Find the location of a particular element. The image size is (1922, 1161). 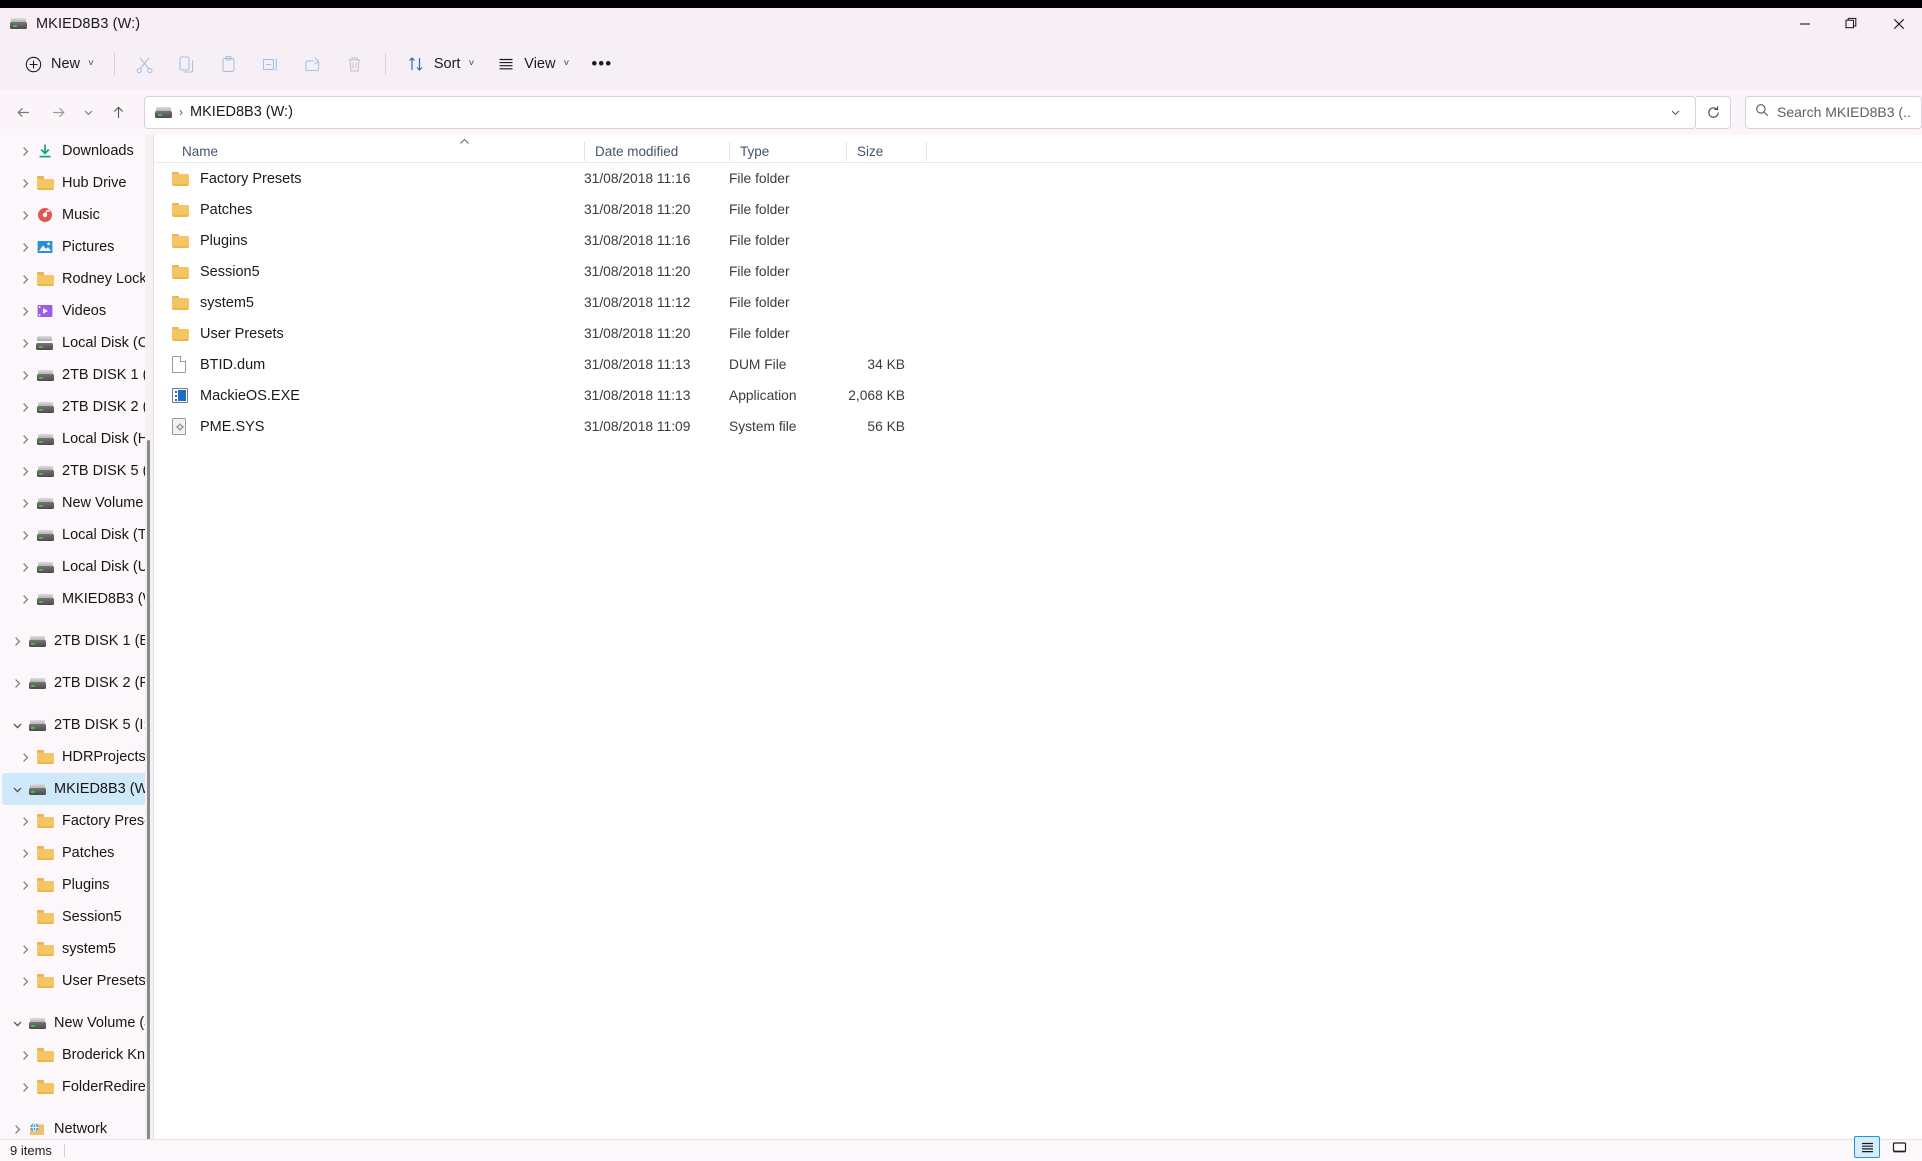

column-header-name: Name is located at coordinates (296, 151).